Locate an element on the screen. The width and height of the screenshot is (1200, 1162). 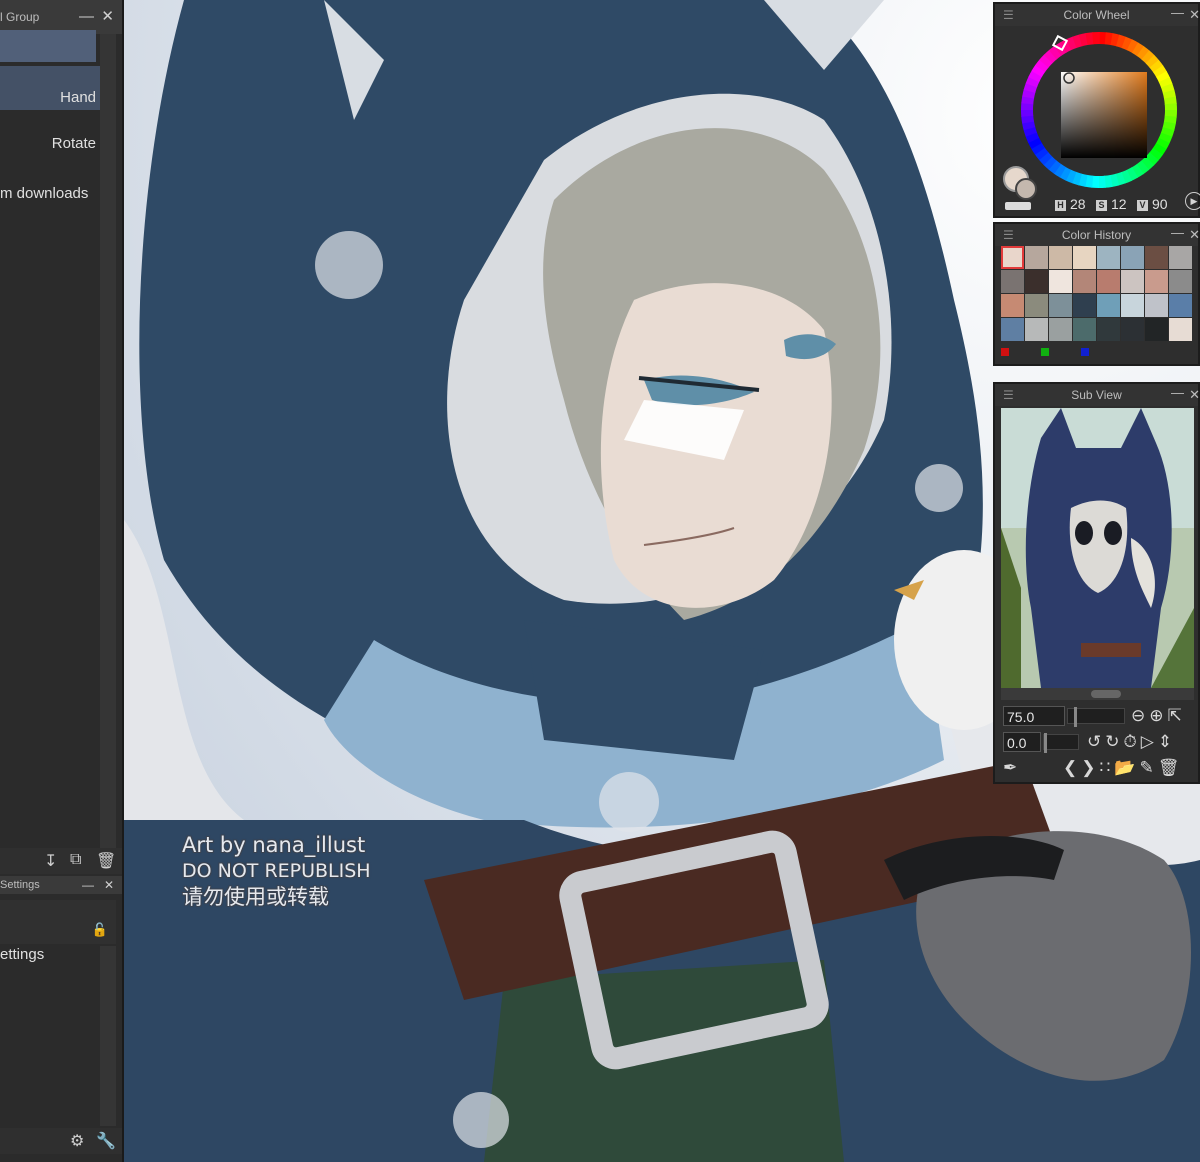
reset-dial-icon: ⚙ is located at coordinates (77, 1141).